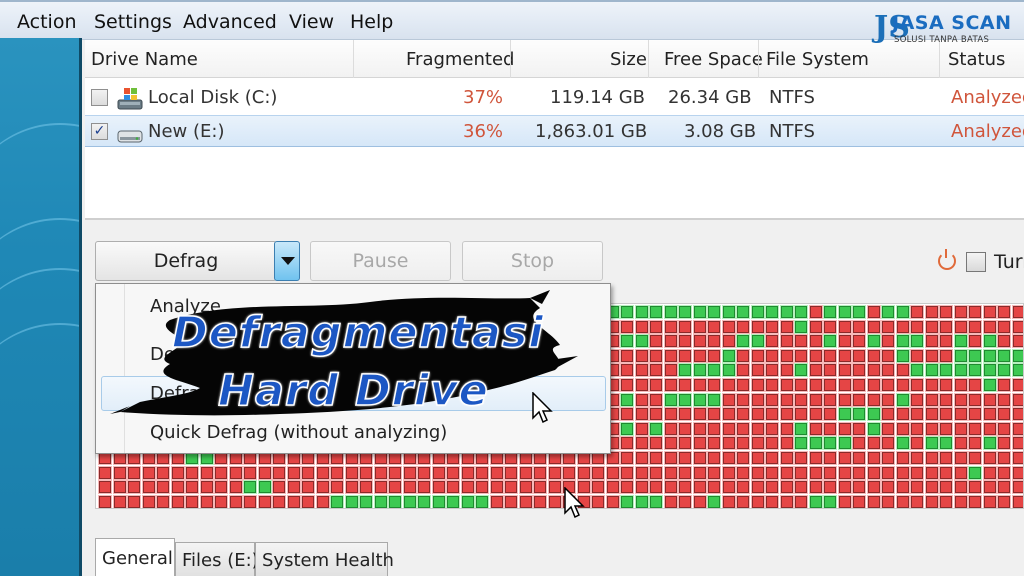  Describe the element at coordinates (976, 262) in the screenshot. I see `shutdown-checkbox` at that location.